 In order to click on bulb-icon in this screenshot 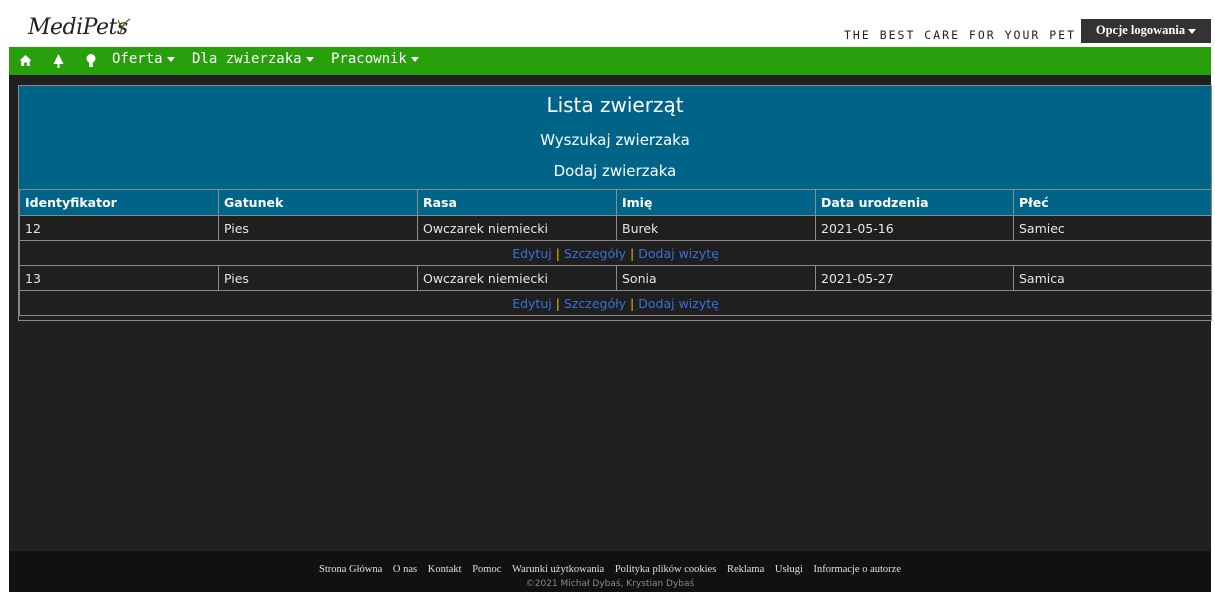, I will do `click(91, 61)`.